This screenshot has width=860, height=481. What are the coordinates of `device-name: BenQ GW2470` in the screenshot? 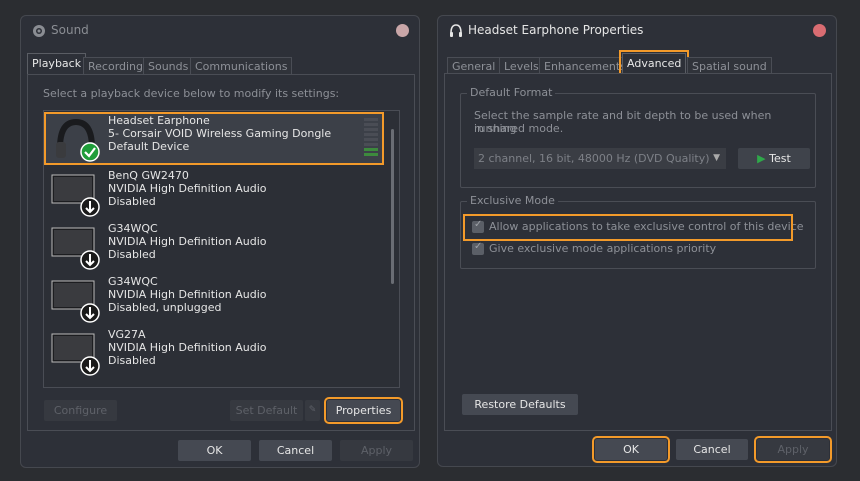 It's located at (148, 175).